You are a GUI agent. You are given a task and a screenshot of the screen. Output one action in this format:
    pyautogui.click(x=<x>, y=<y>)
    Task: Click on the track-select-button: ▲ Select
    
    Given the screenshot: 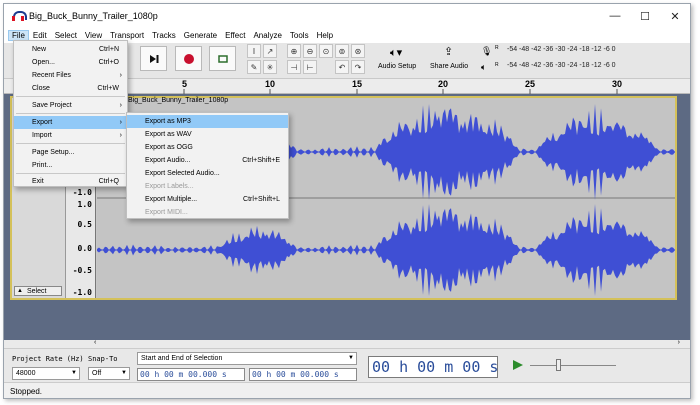 What is the action you would take?
    pyautogui.click(x=38, y=291)
    